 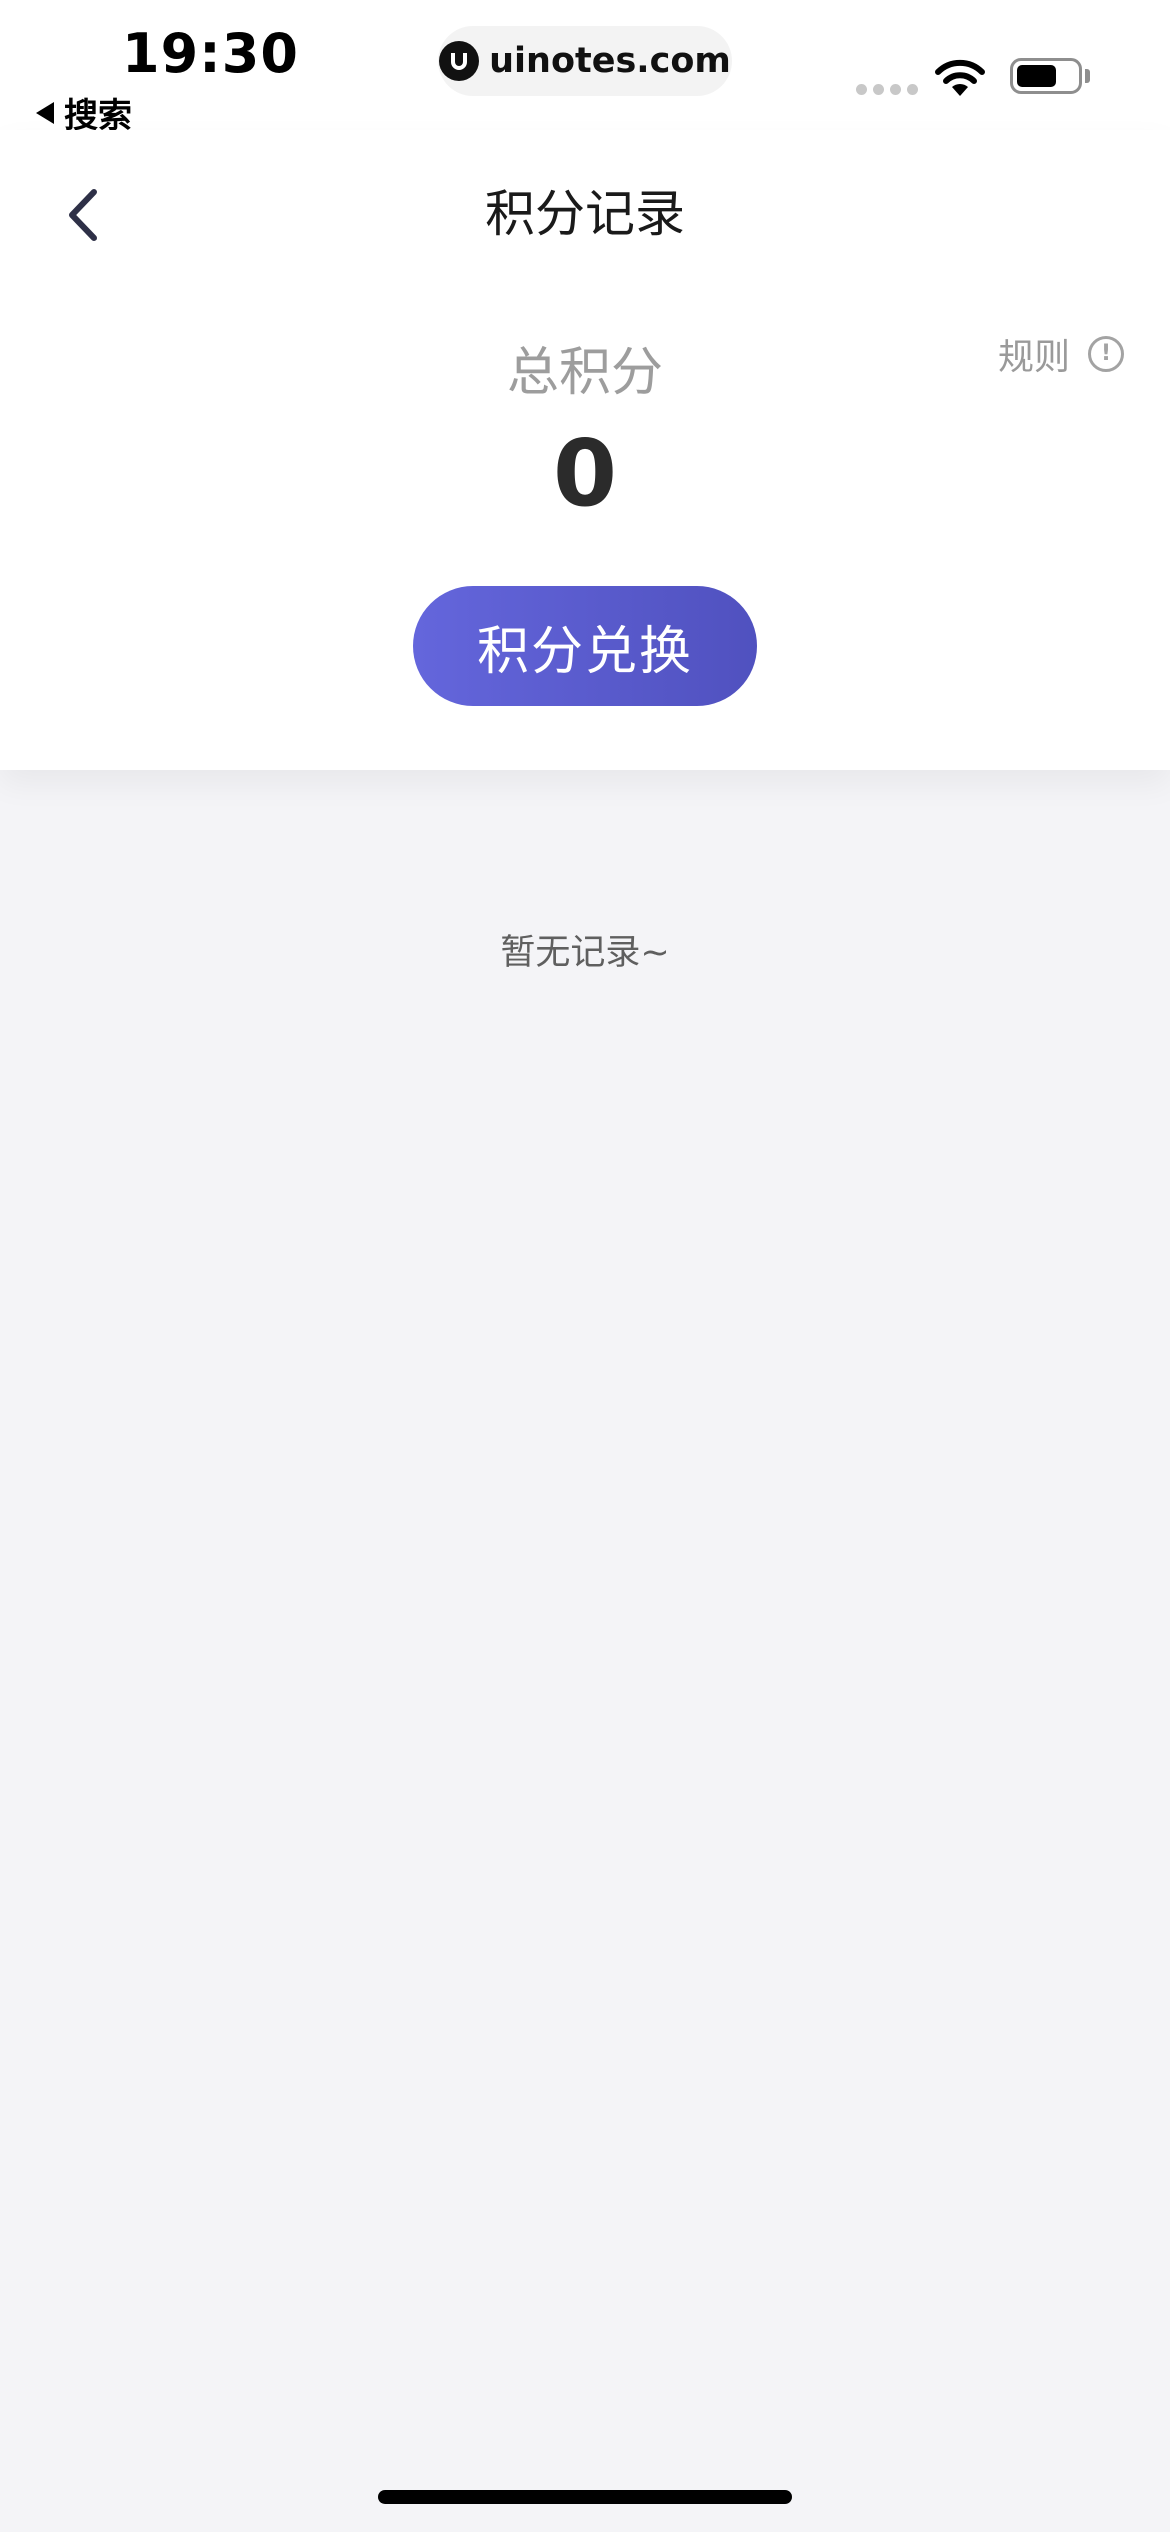 I want to click on uinotes-logo-icon, so click(x=459, y=61).